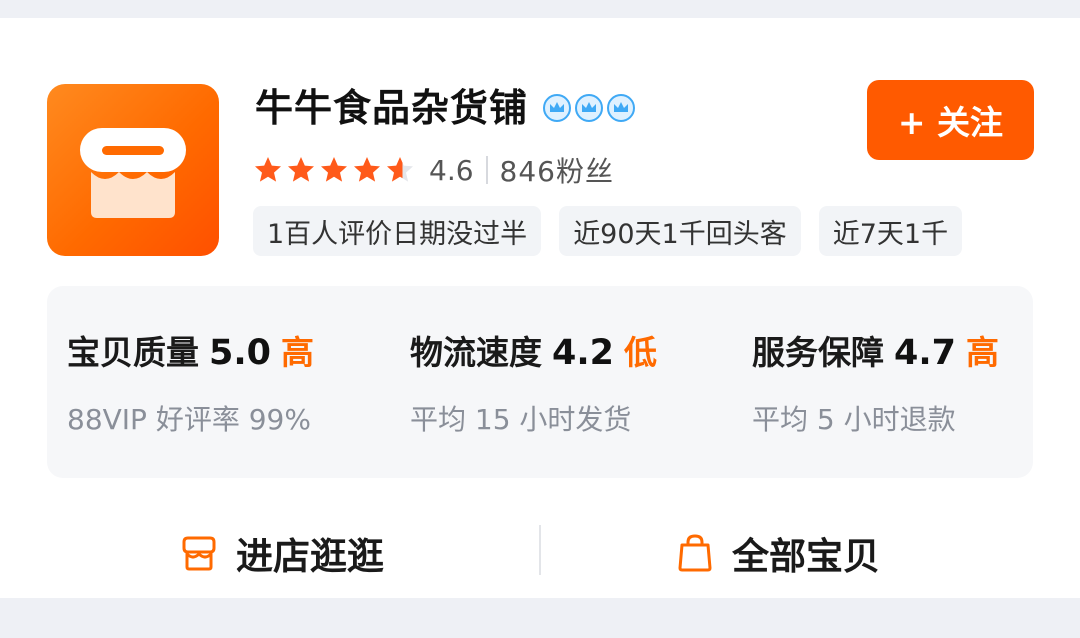 The width and height of the screenshot is (1080, 638). What do you see at coordinates (641, 352) in the screenshot?
I see `metric-level: 低` at bounding box center [641, 352].